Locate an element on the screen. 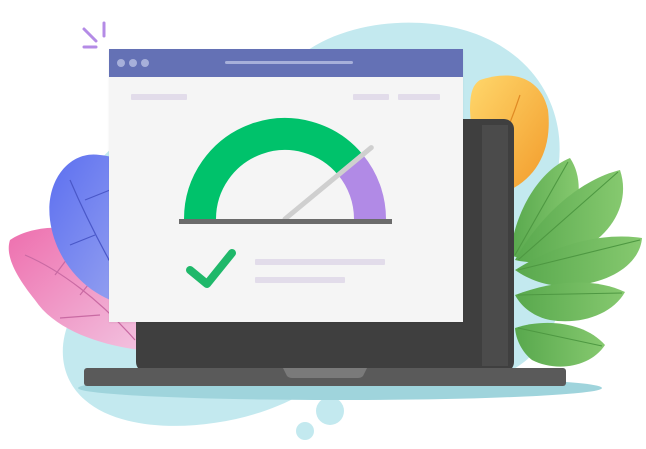 The image size is (646, 449). status-line-short is located at coordinates (300, 280).